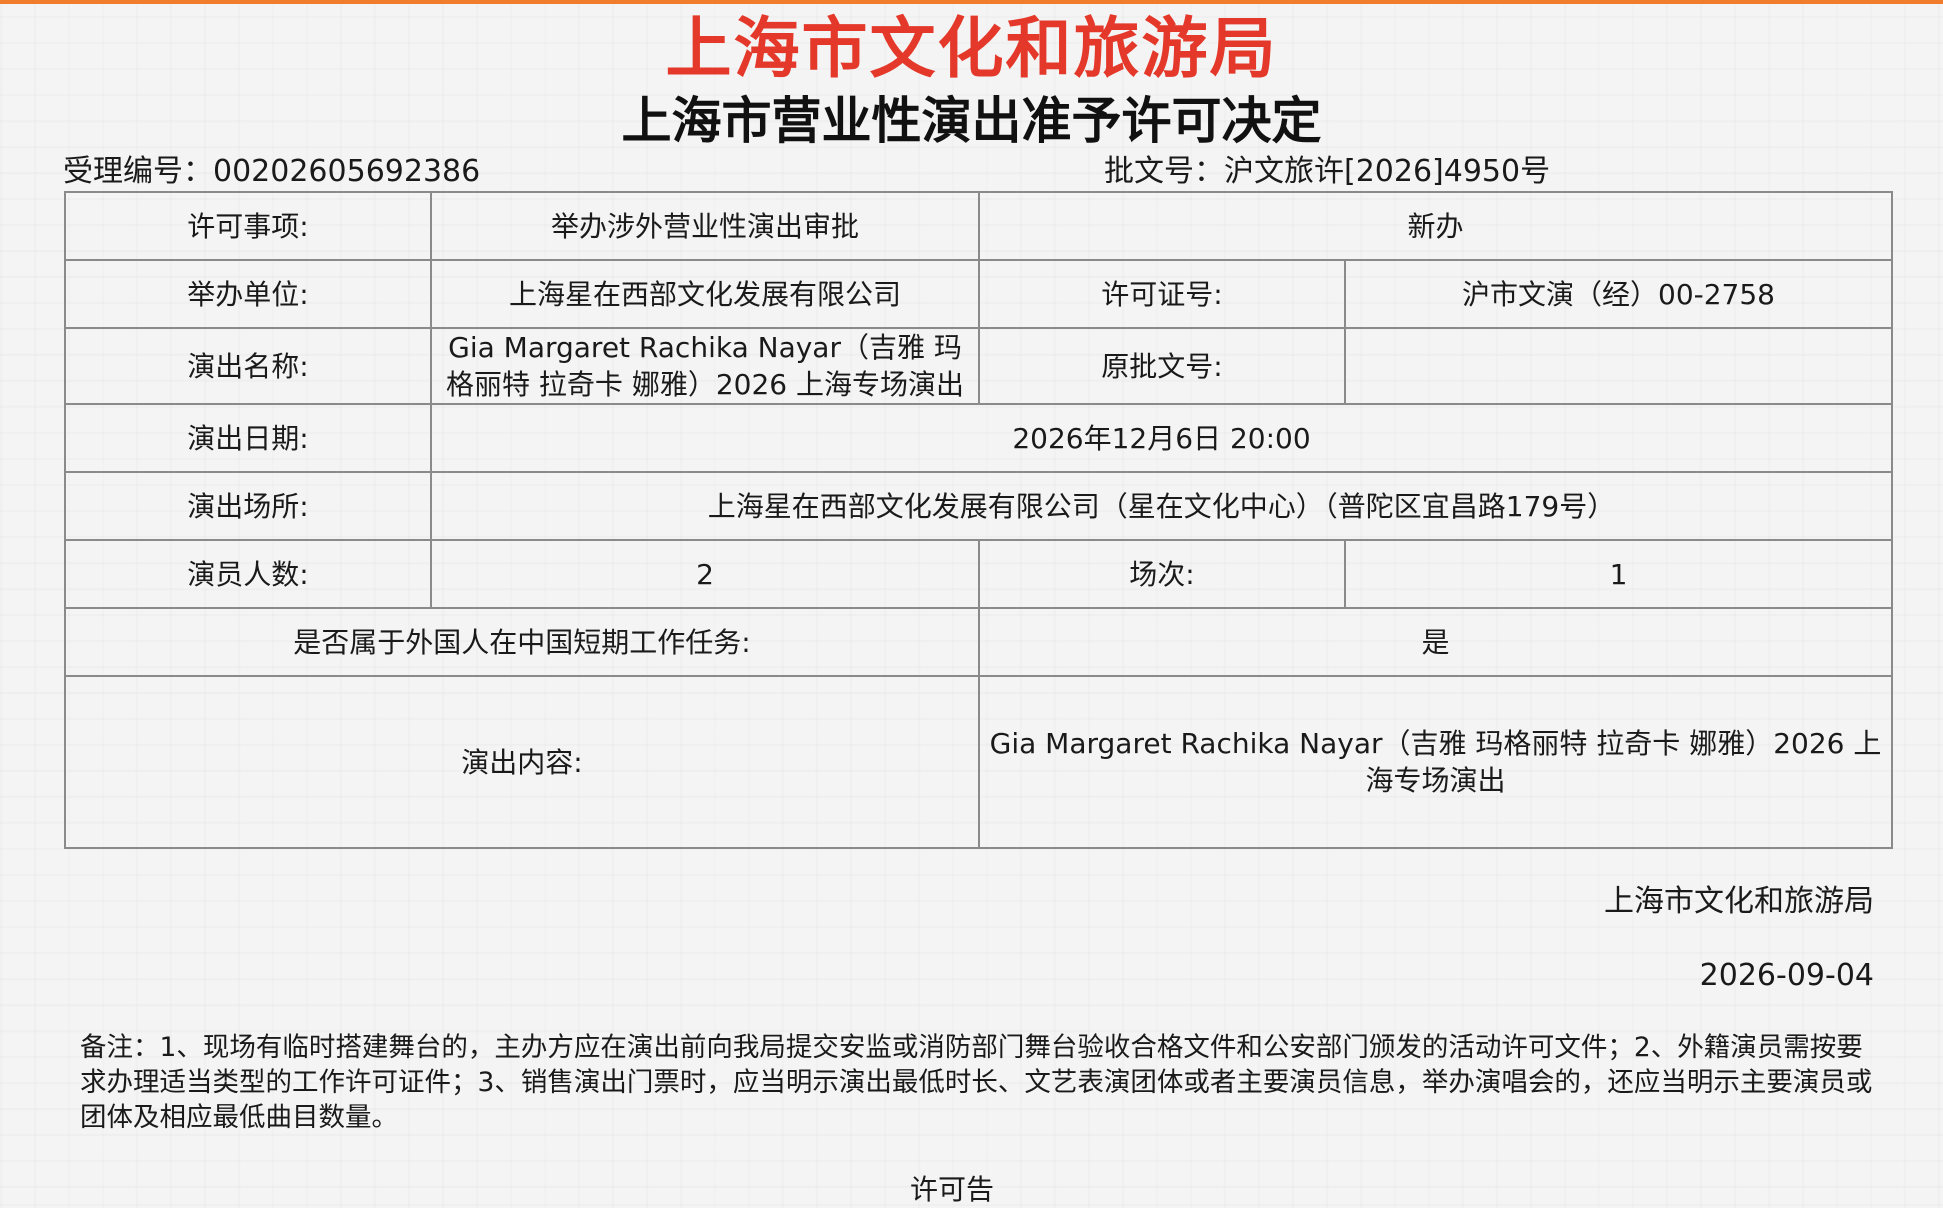 The height and width of the screenshot is (1208, 1943). Describe the element at coordinates (1162, 294) in the screenshot. I see `license-number-label: 许可证号:` at that location.